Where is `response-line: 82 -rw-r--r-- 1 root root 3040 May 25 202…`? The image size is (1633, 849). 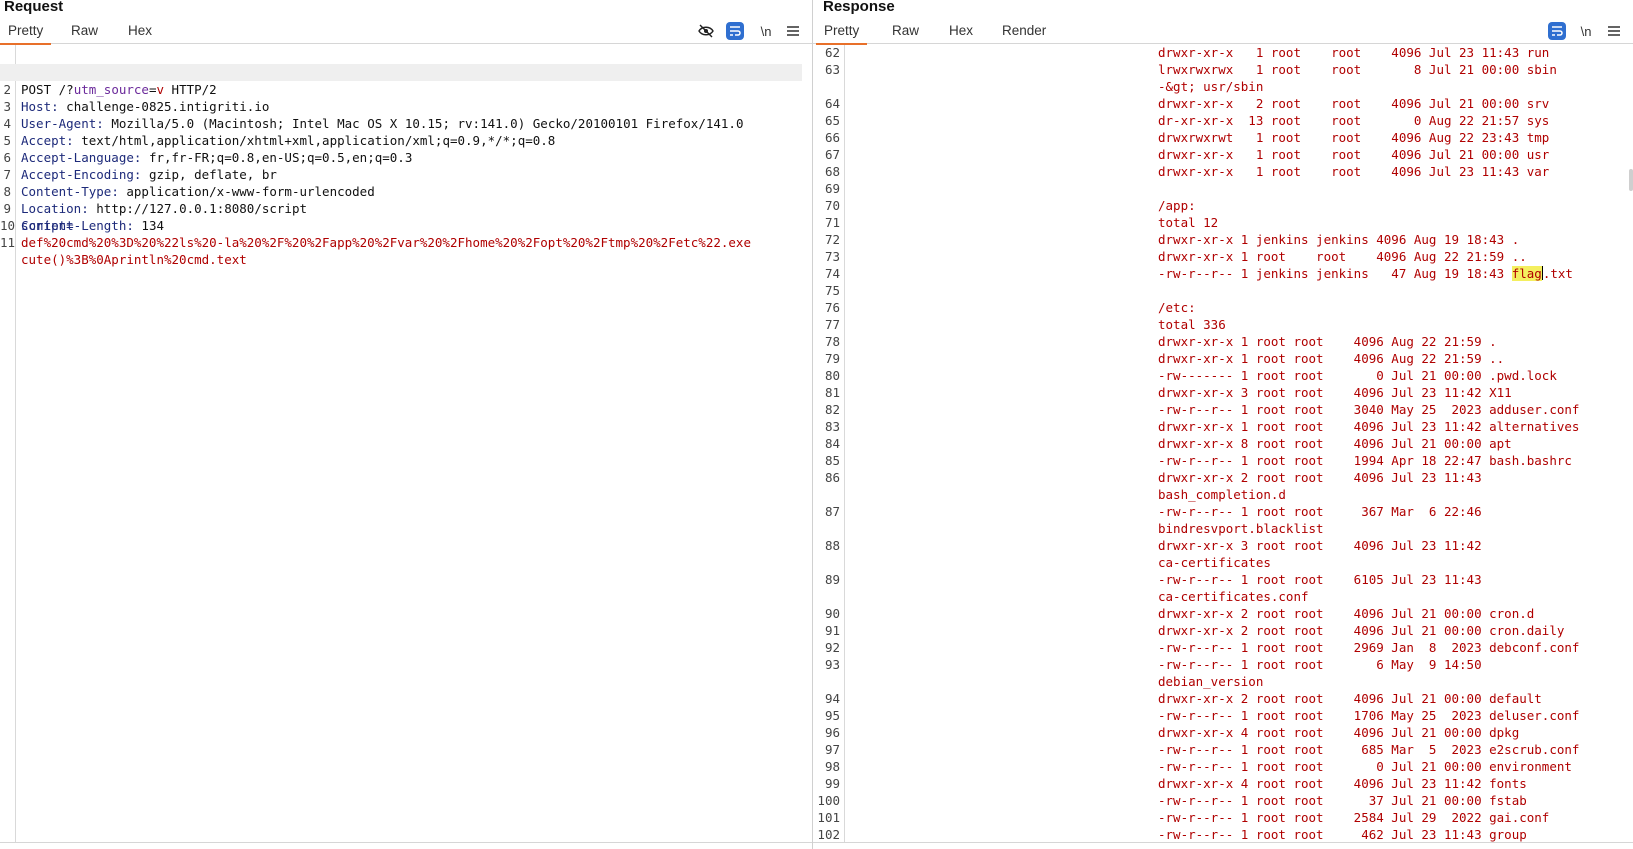
response-line: 82 -rw-r--r-- 1 root root 3040 May 25 202… is located at coordinates (1202, 409).